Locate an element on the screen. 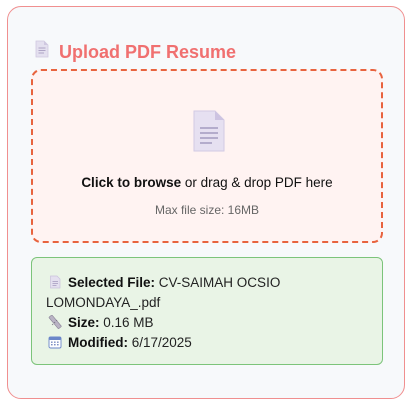  size-label: Size: is located at coordinates (84, 322).